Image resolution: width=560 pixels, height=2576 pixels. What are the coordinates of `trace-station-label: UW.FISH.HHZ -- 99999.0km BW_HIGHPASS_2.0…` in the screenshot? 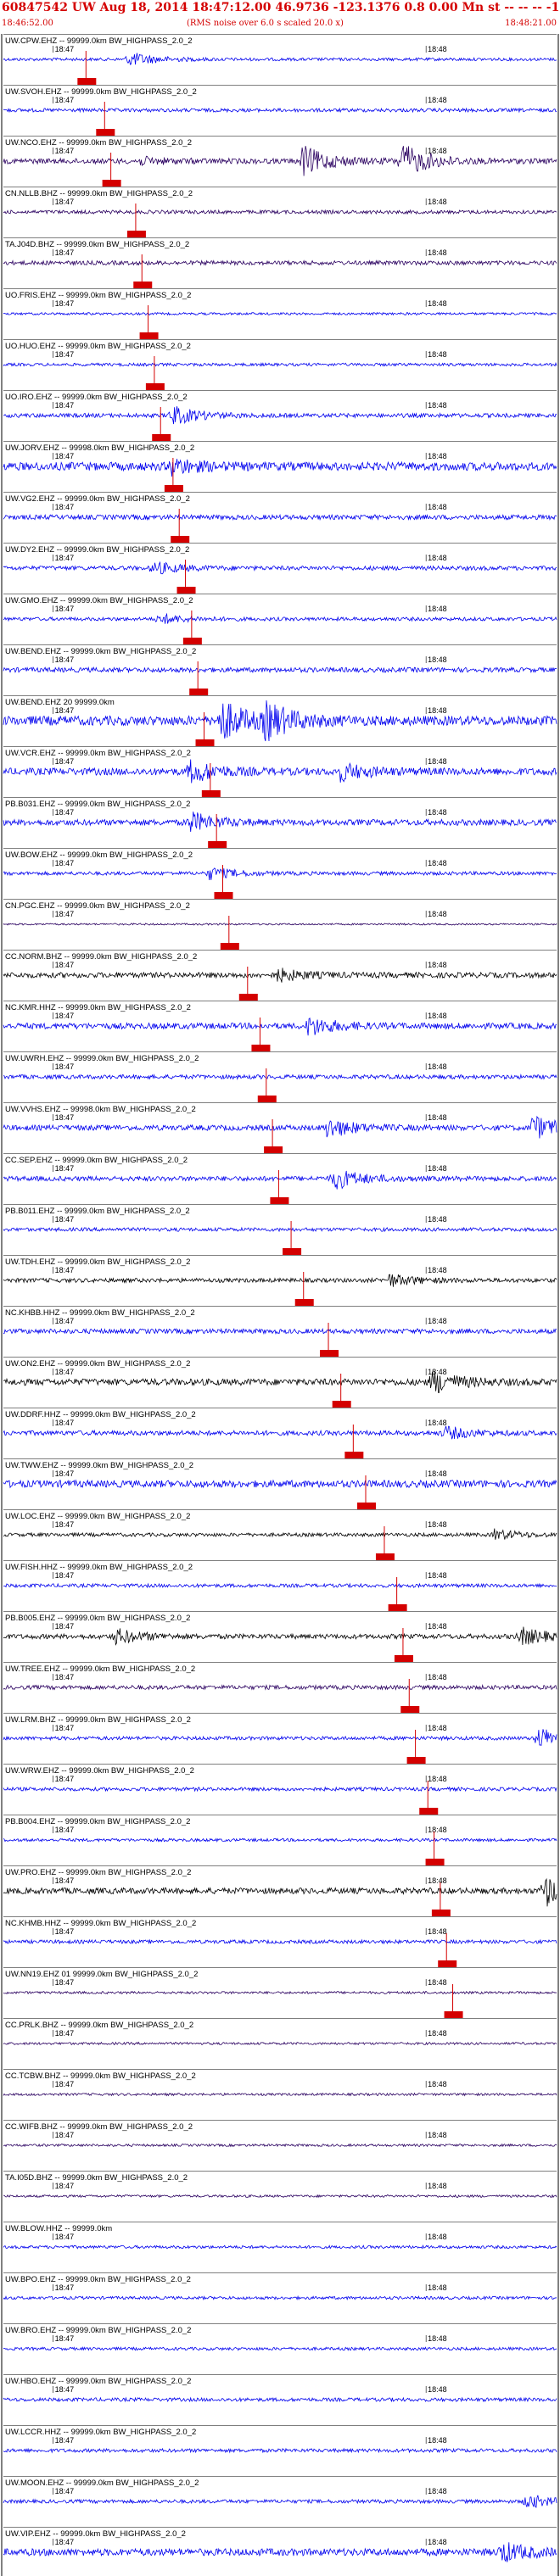 It's located at (99, 1567).